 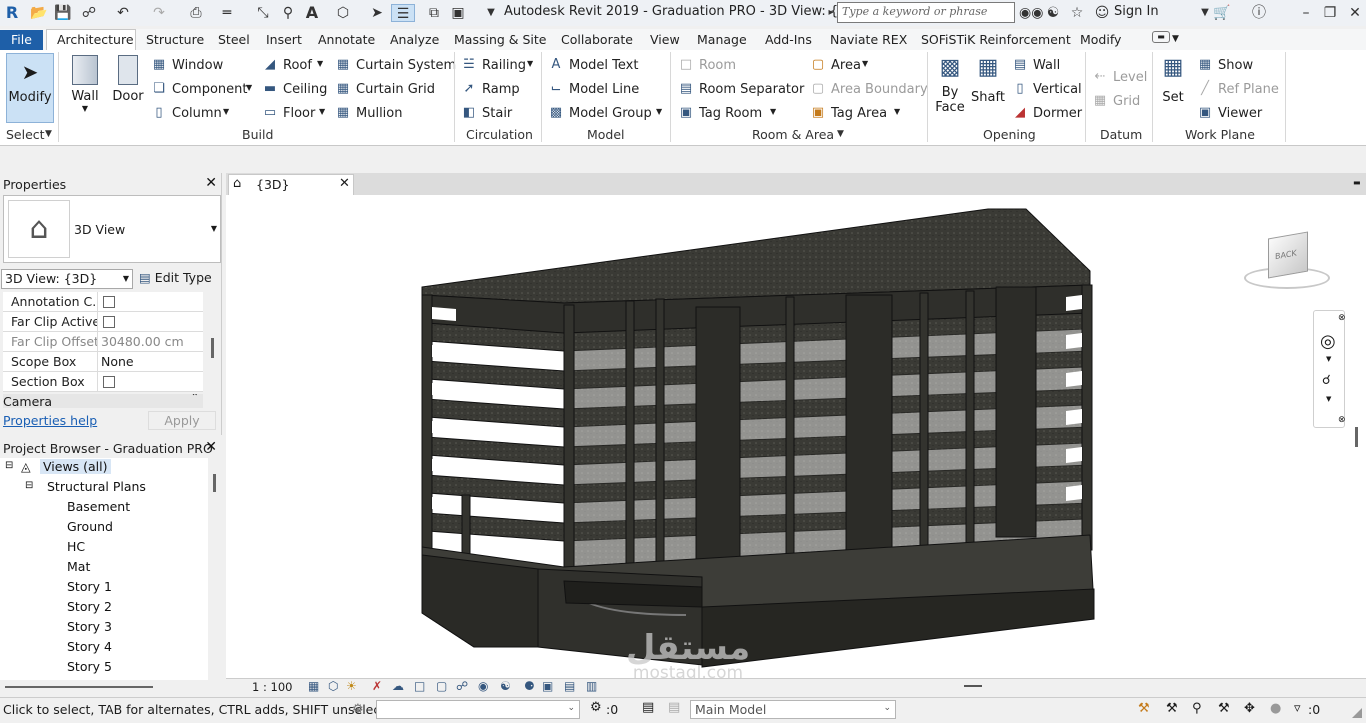 I want to click on revit-logo-icon: R, so click(x=12, y=13).